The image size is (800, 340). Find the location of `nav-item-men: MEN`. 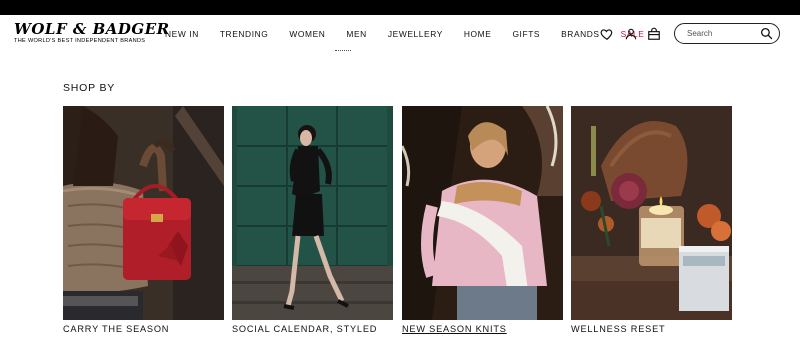

nav-item-men: MEN is located at coordinates (356, 34).